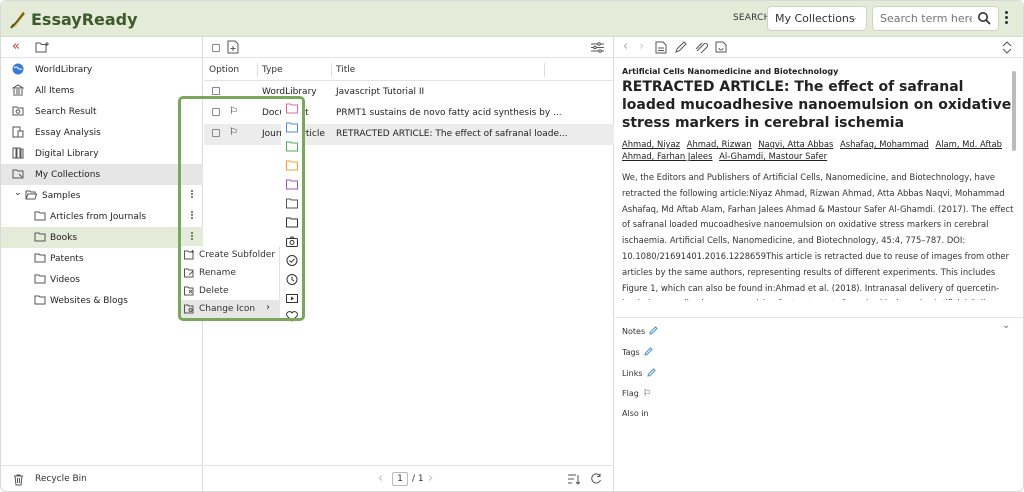 The height and width of the screenshot is (492, 1024). Describe the element at coordinates (17, 20) in the screenshot. I see `quill-logo-icon` at that location.